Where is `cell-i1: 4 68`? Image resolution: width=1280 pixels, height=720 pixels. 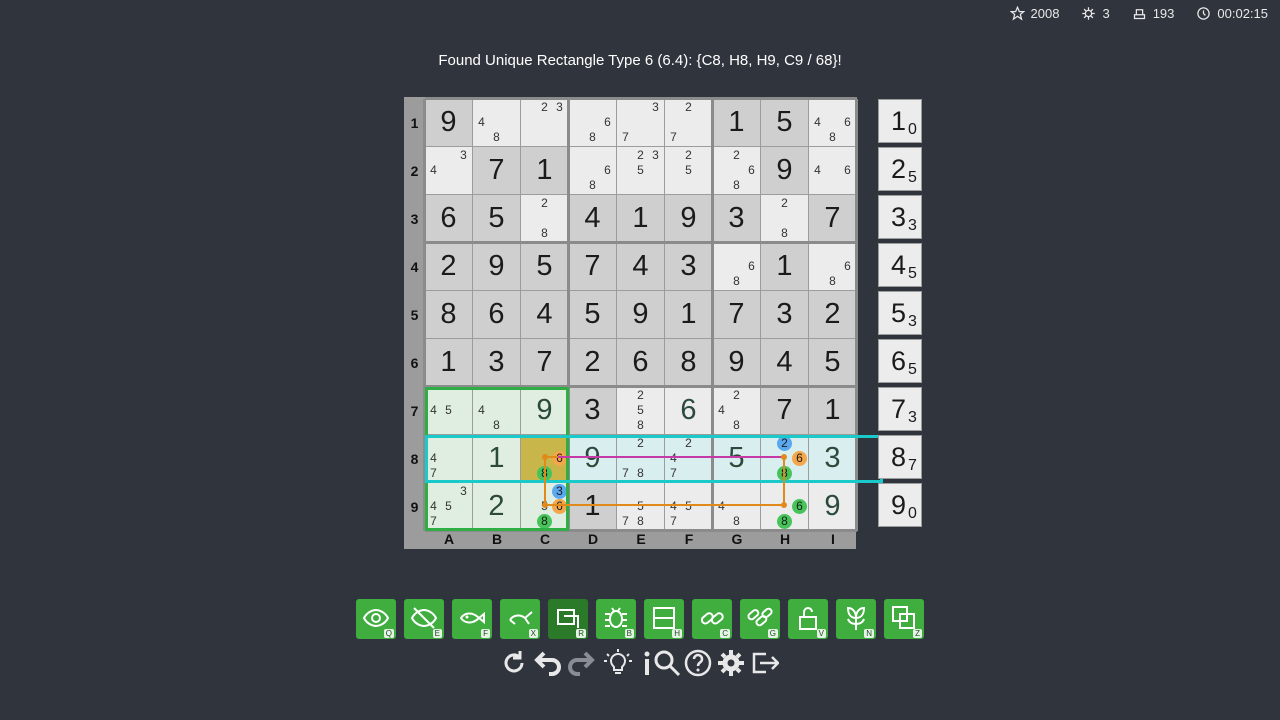 cell-i1: 4 68 is located at coordinates (832, 122).